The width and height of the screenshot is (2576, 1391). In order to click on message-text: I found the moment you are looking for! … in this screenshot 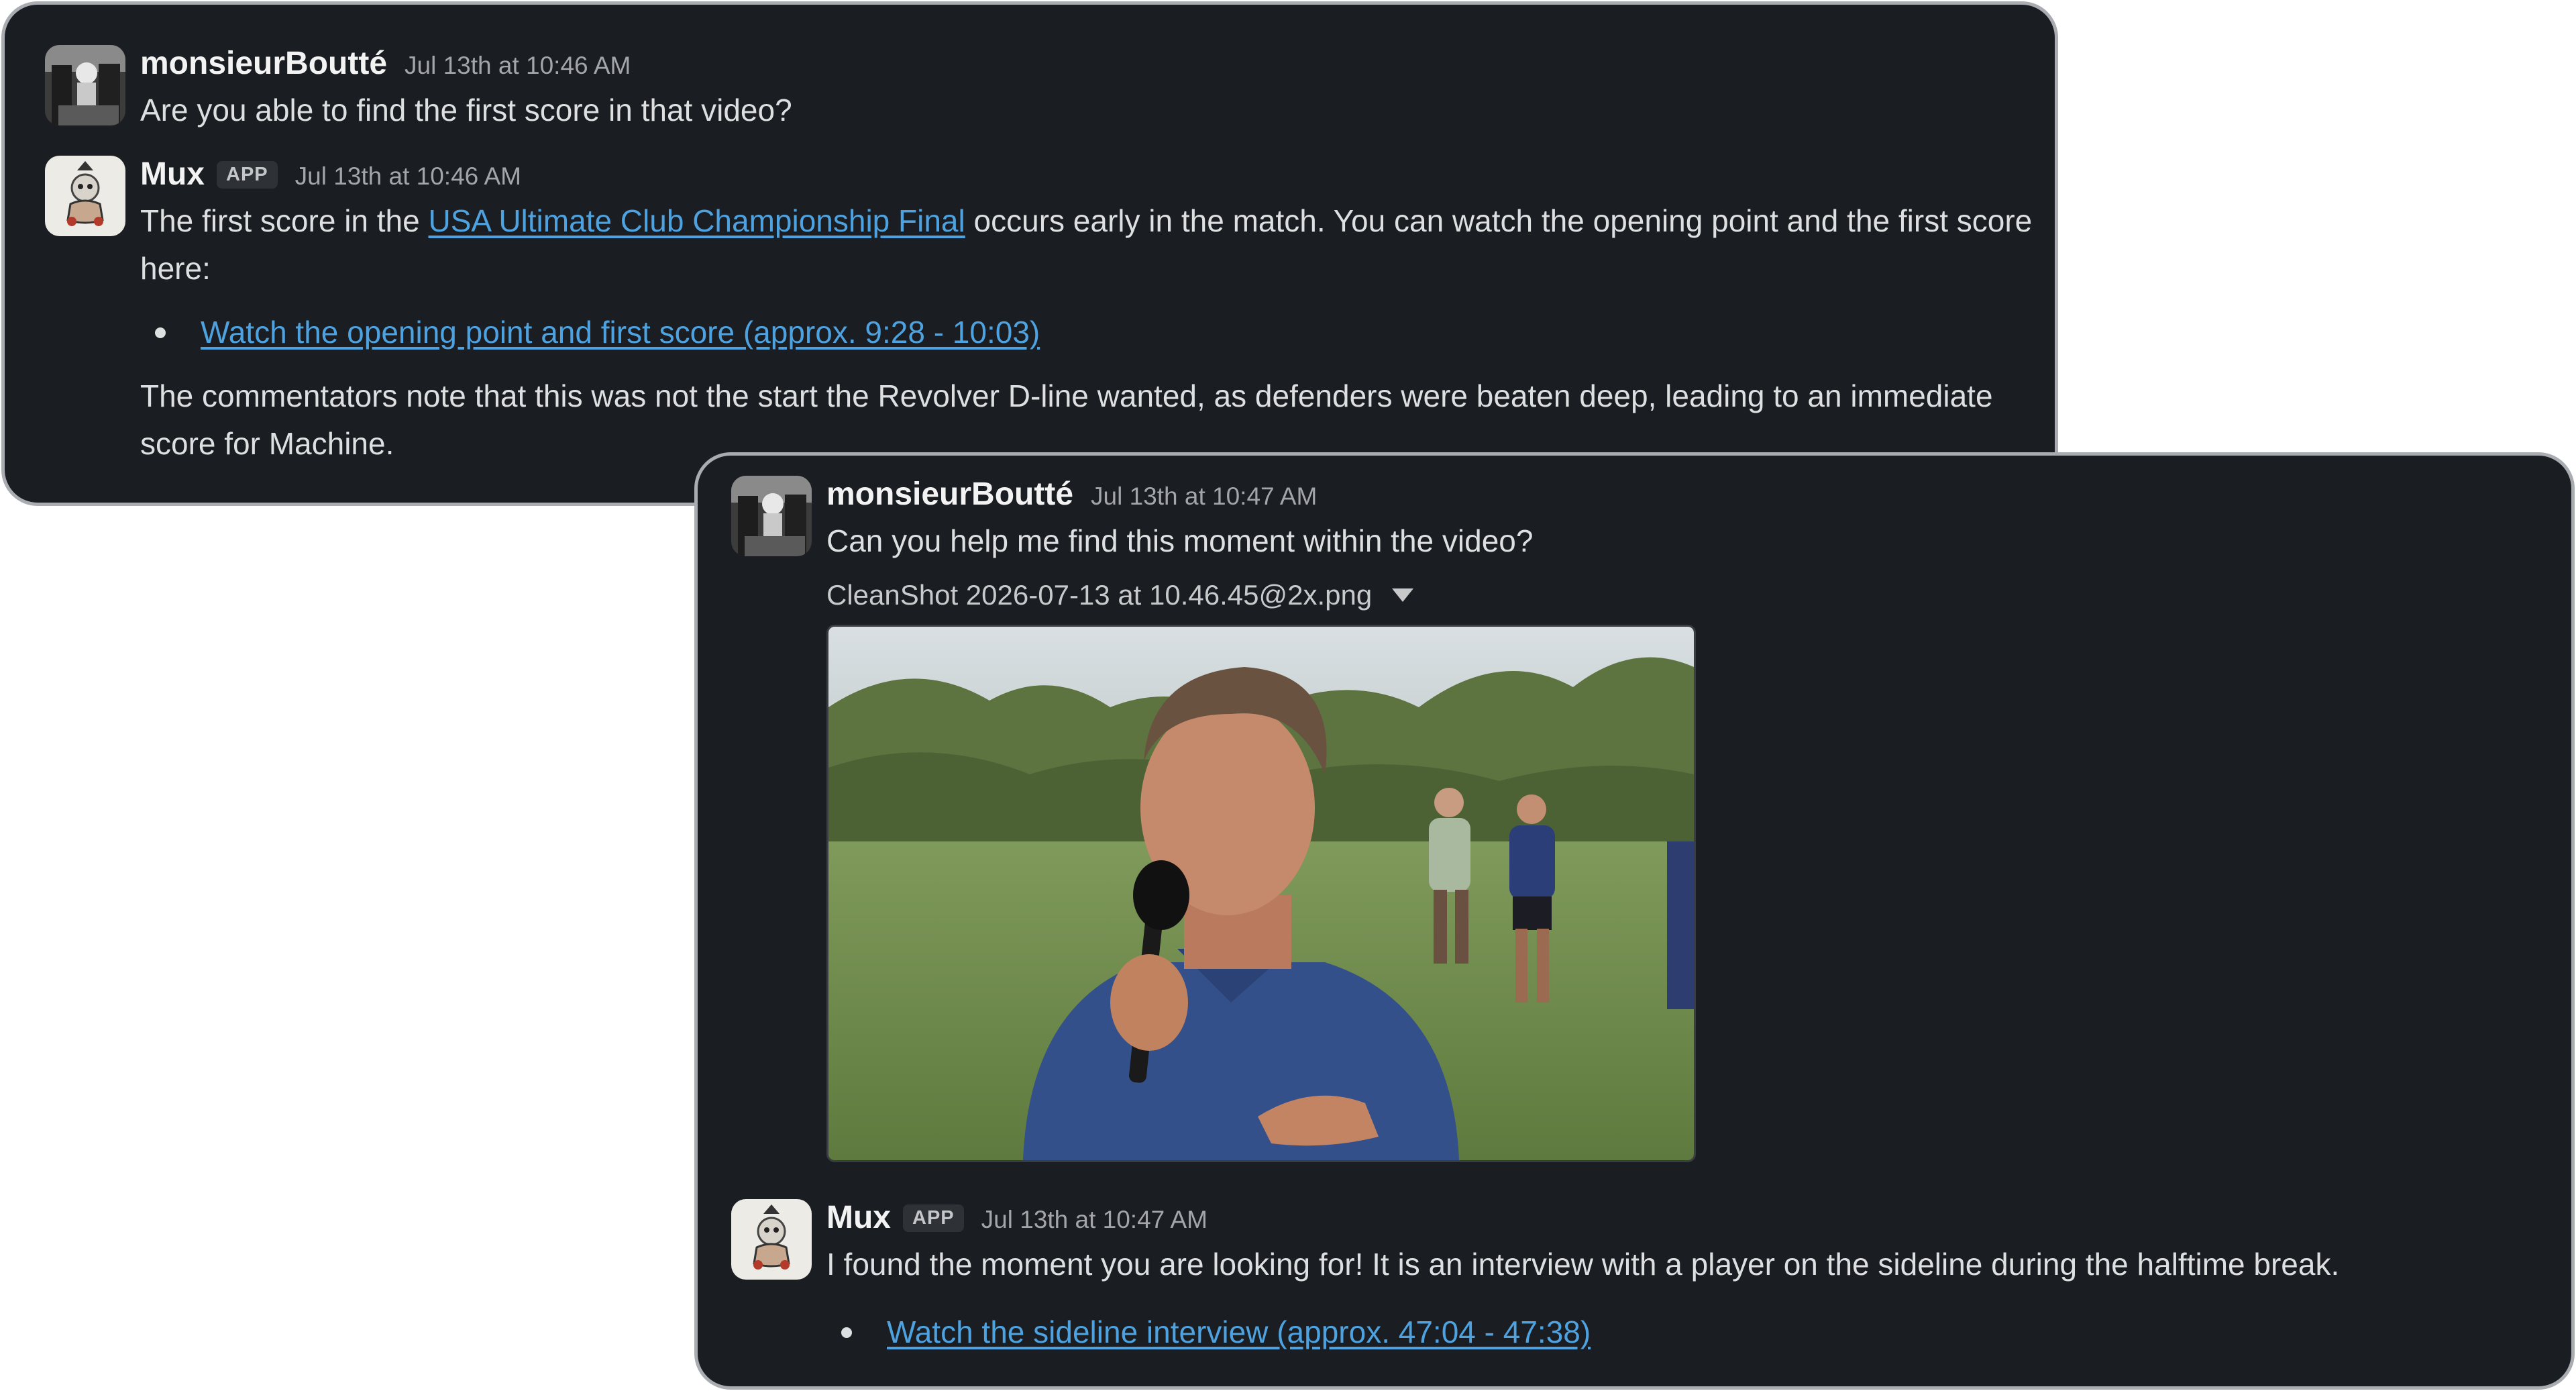, I will do `click(1583, 1264)`.